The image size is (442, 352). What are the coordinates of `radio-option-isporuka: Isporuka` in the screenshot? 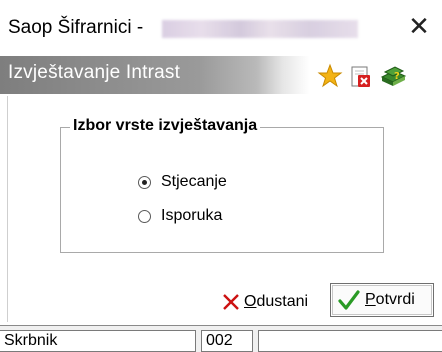 It's located at (180, 216).